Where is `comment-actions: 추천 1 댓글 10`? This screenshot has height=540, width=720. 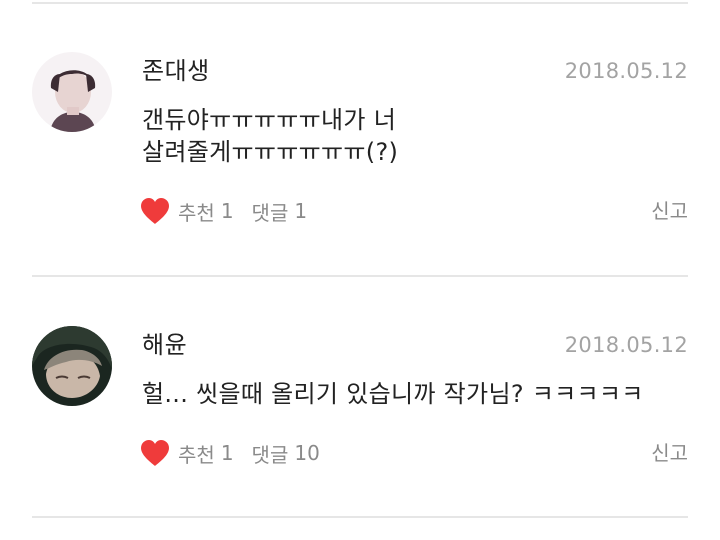 comment-actions: 추천 1 댓글 10 is located at coordinates (230, 453).